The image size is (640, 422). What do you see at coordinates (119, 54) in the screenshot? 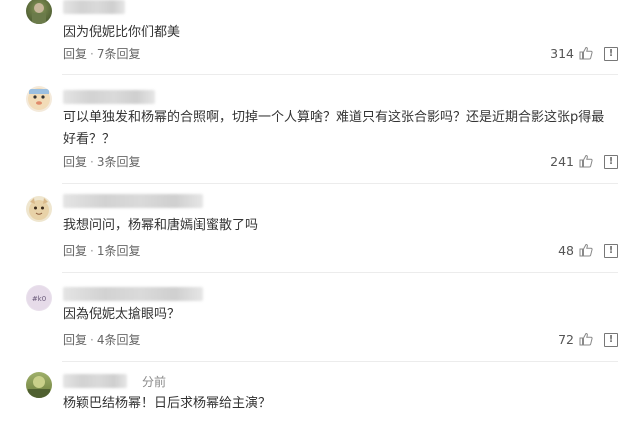
I see `view-replies-link: 7条回复` at bounding box center [119, 54].